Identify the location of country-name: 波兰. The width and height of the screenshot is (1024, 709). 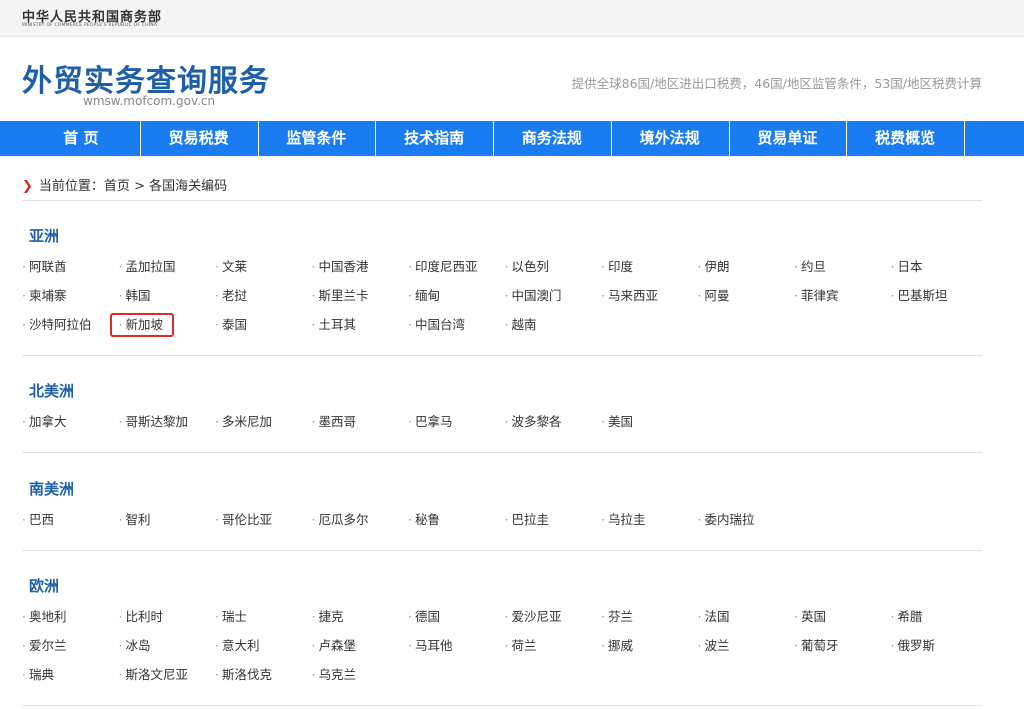
(717, 645).